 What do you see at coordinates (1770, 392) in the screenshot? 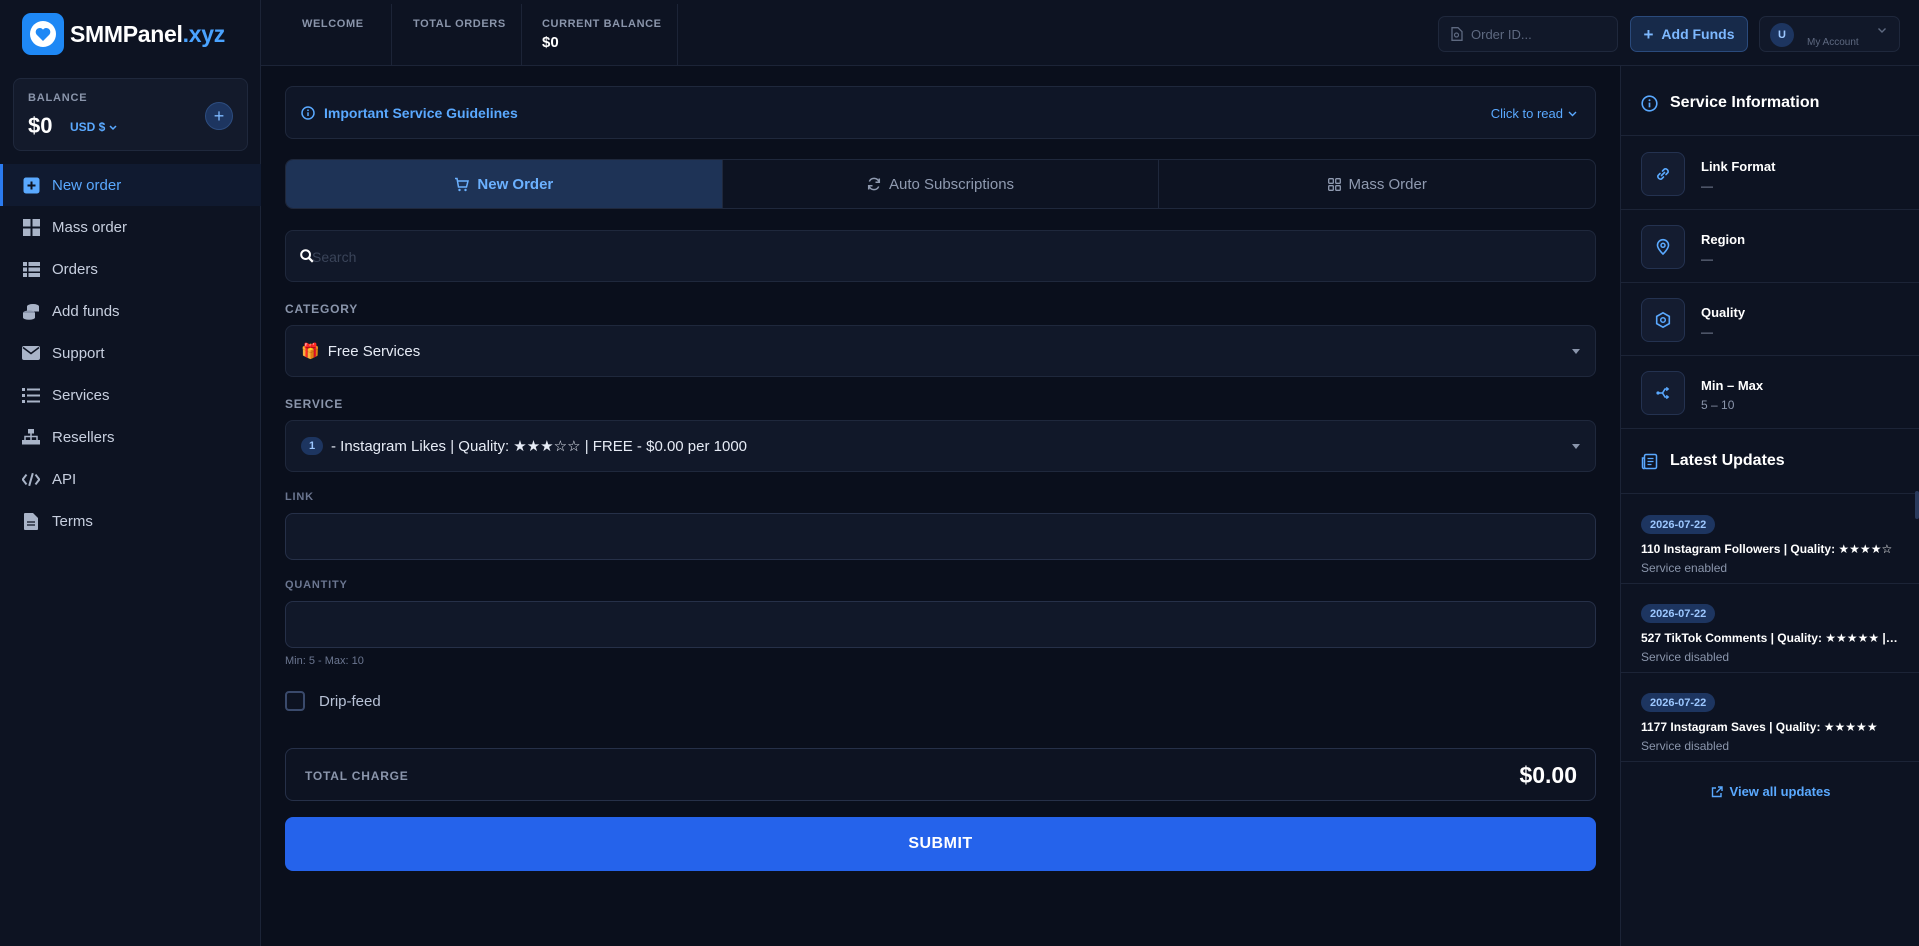
I see `info-row-min-max: Min – Max 5 – 10` at bounding box center [1770, 392].